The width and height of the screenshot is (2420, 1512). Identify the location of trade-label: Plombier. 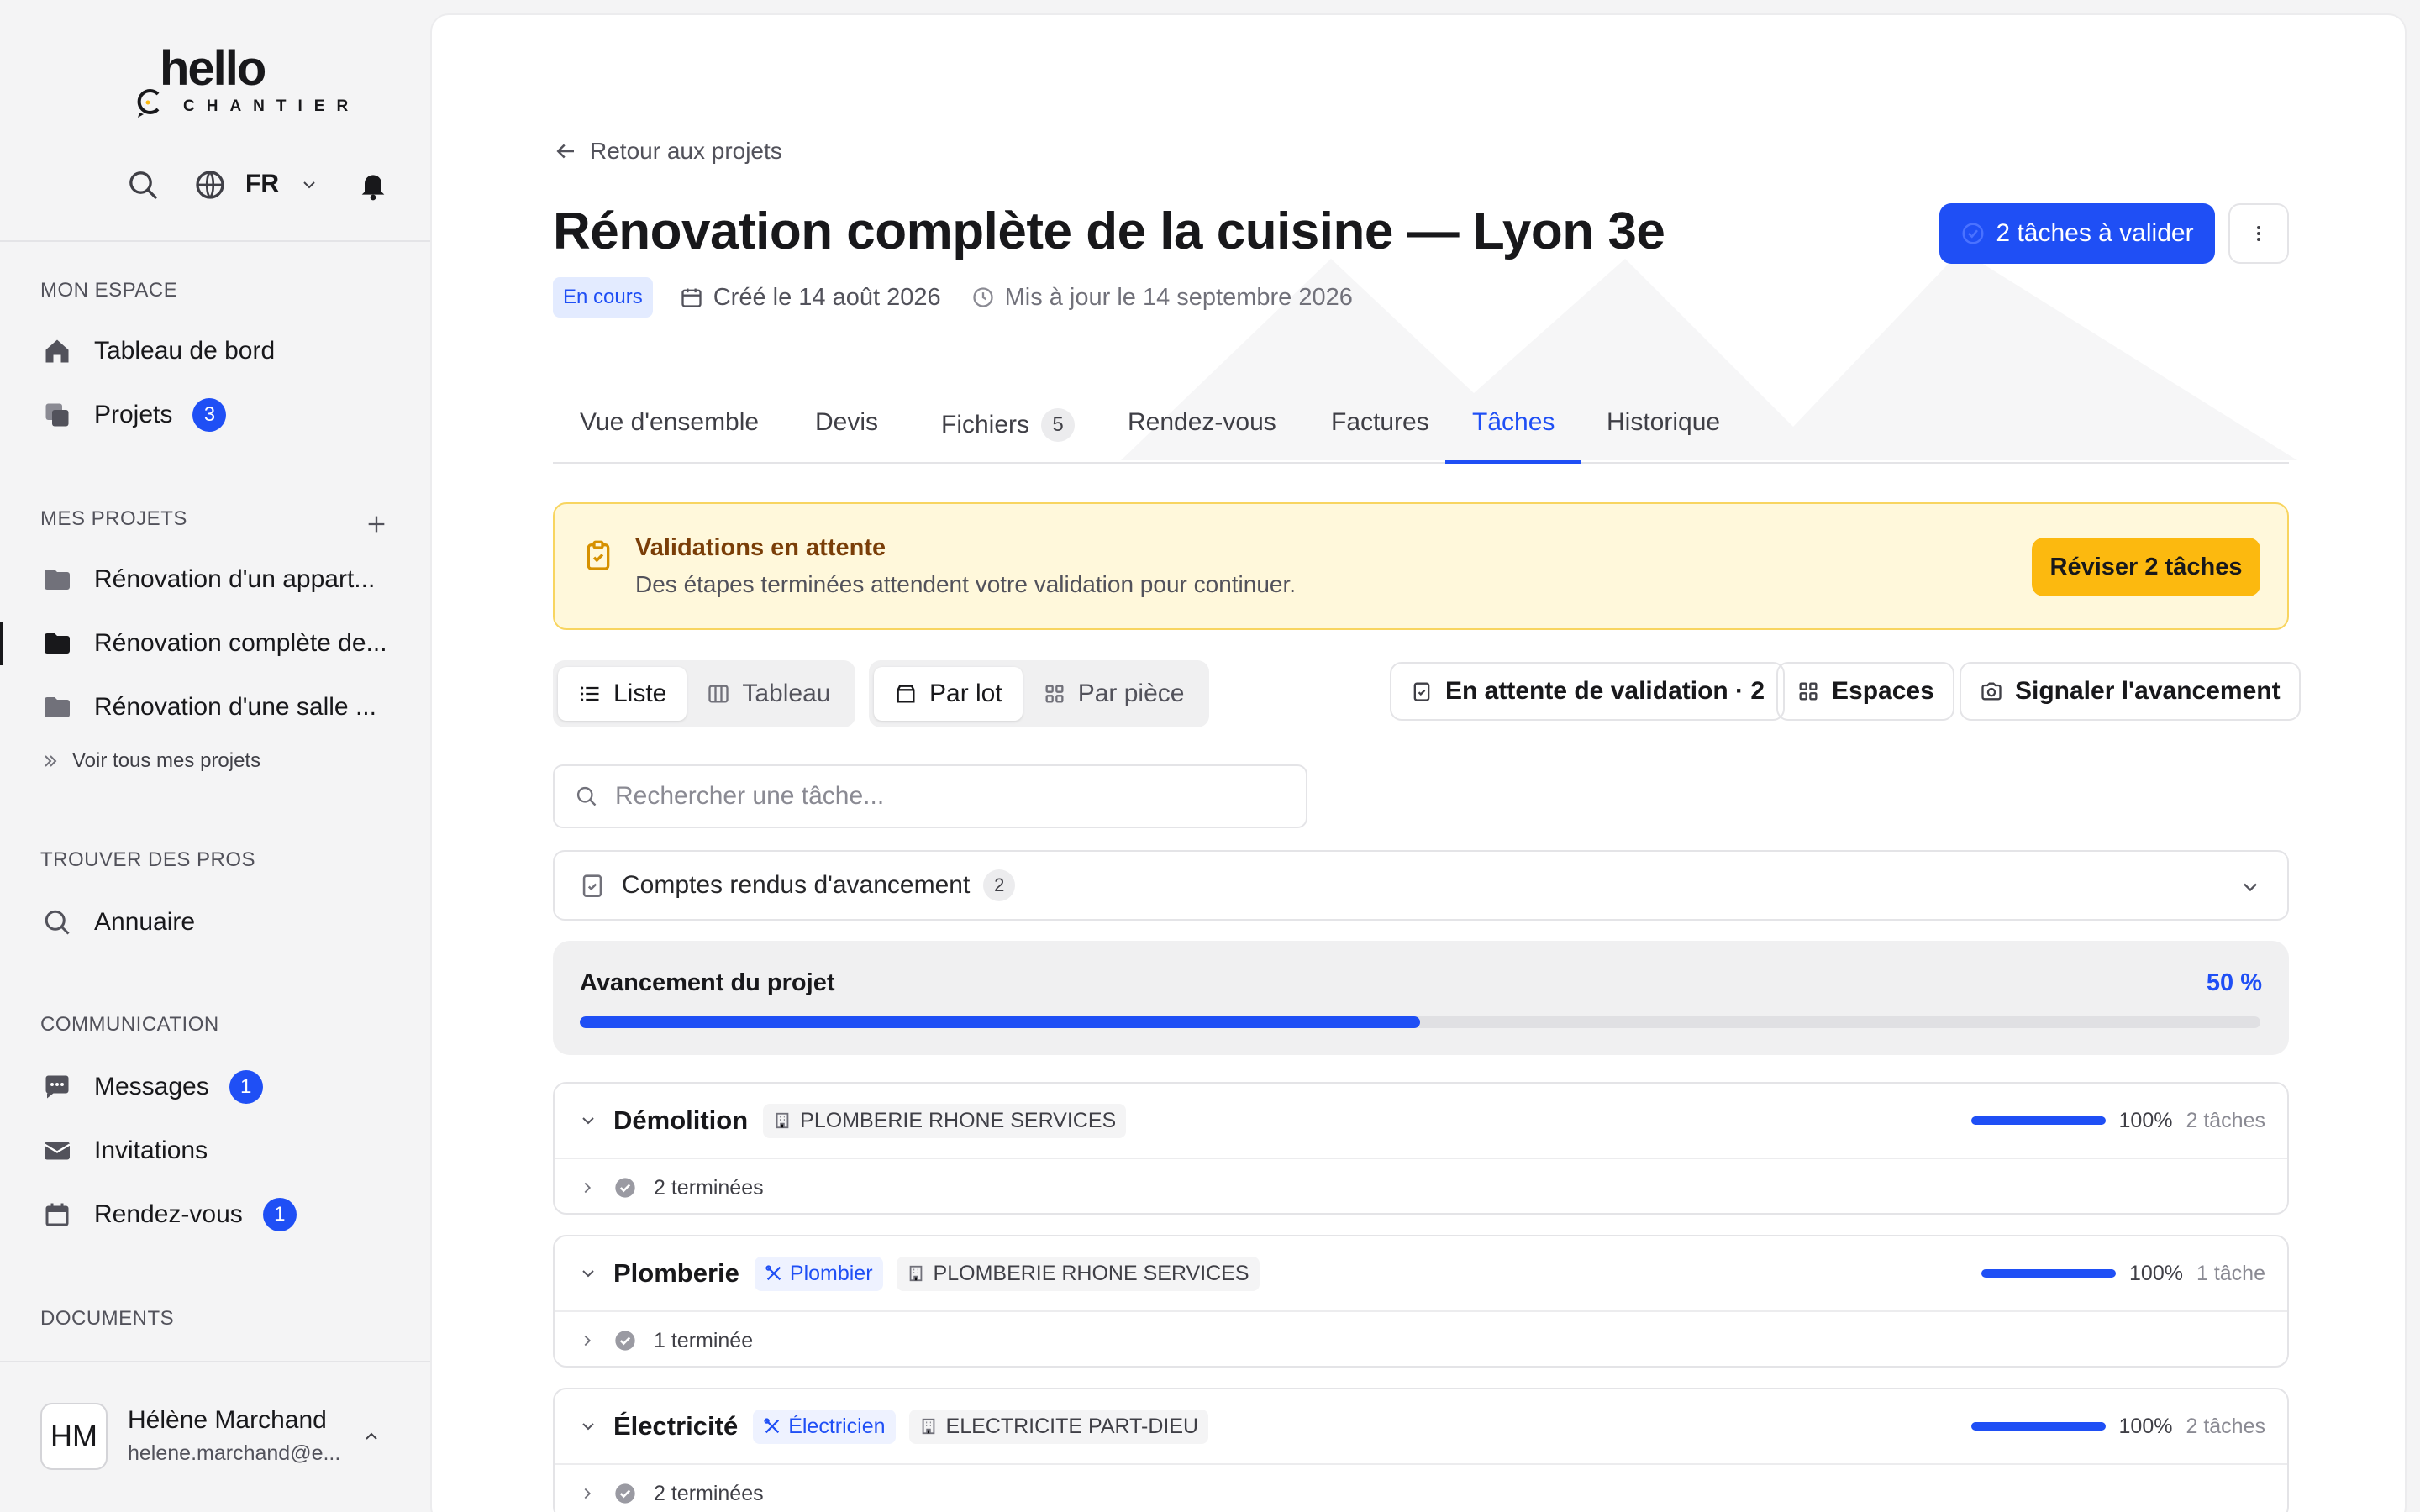
(831, 1273).